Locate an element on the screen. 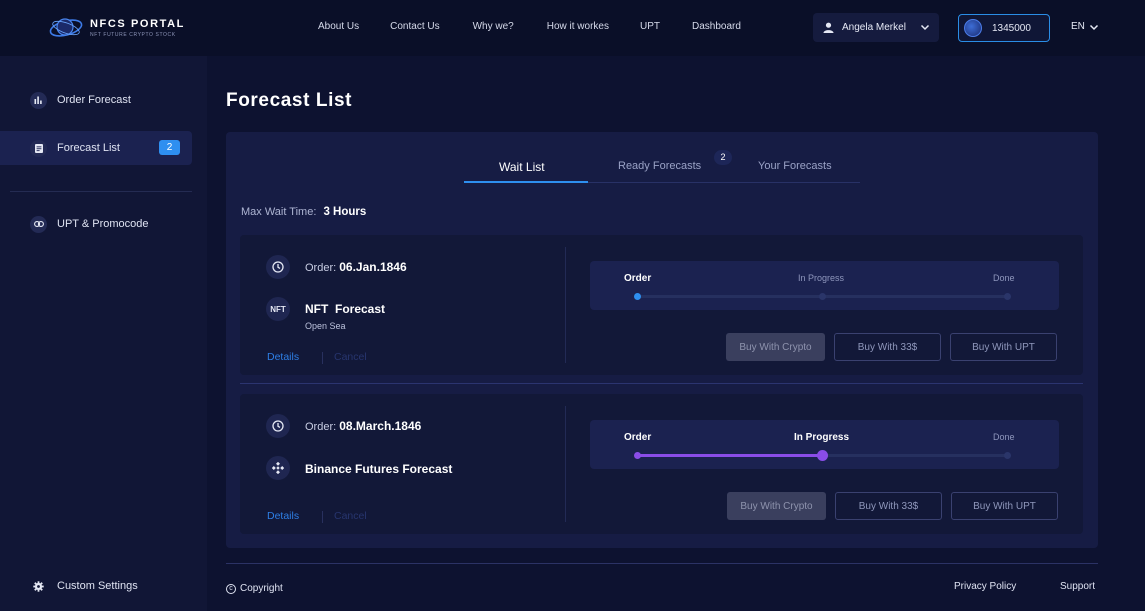 This screenshot has height=611, width=1145. balance-button: 1345000 is located at coordinates (1004, 28).